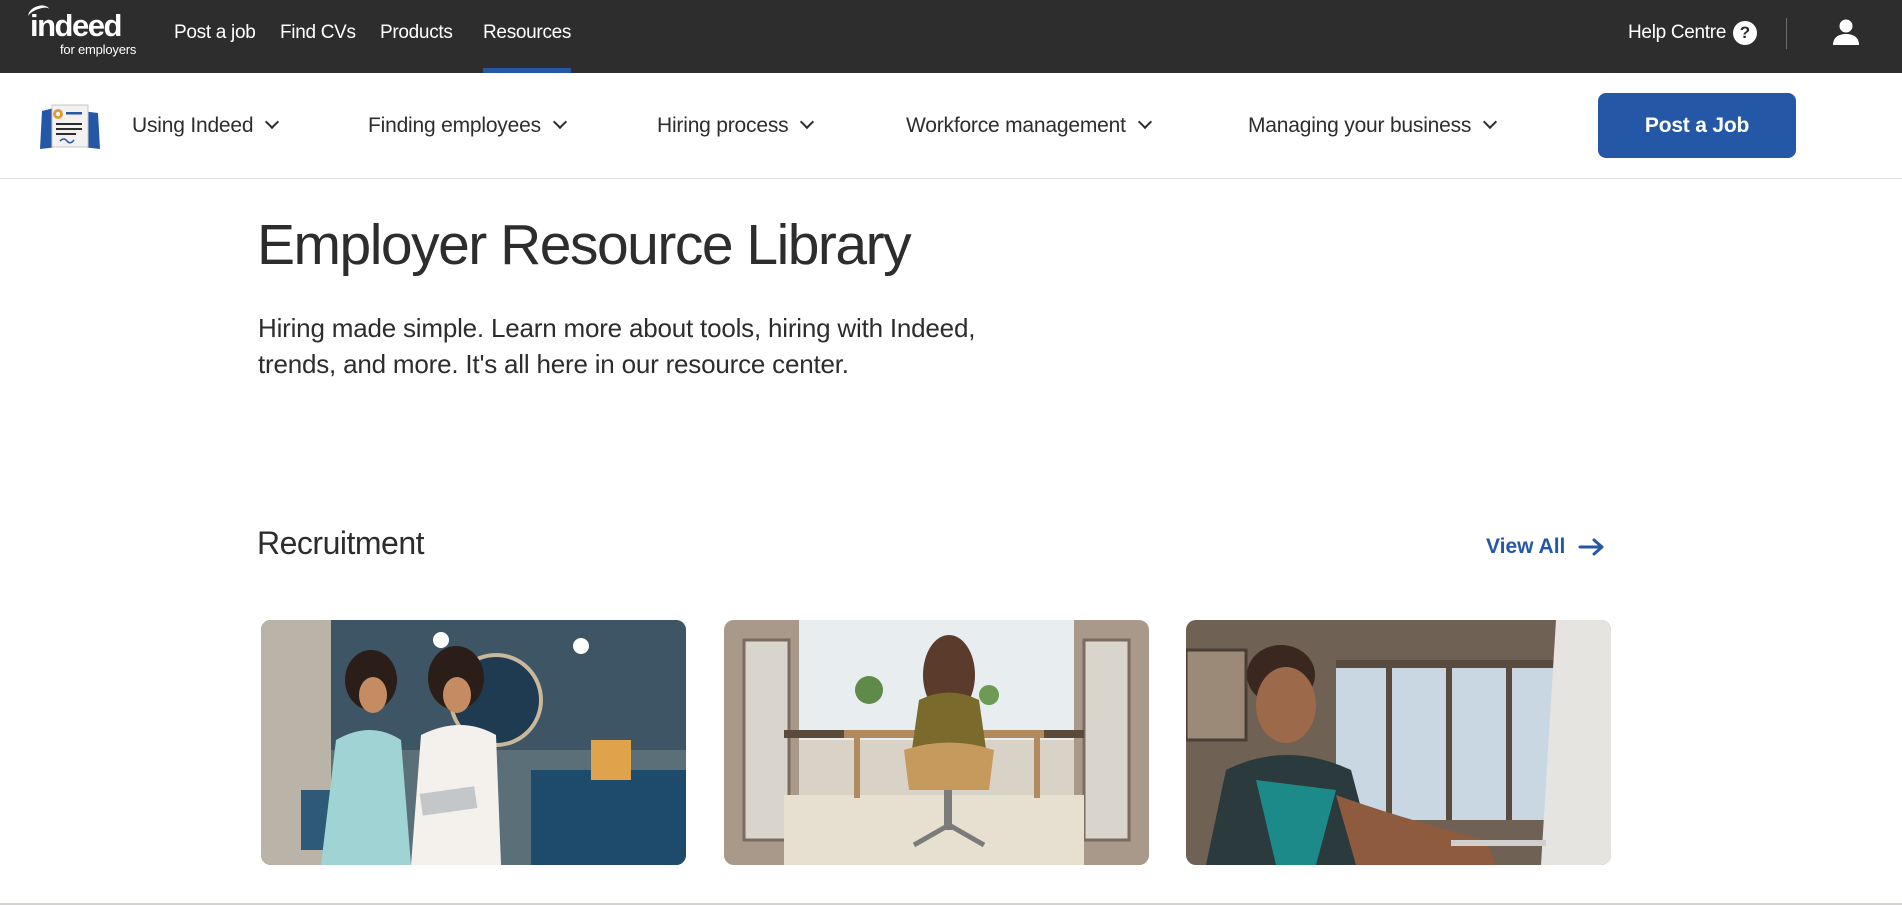 This screenshot has height=905, width=1902. I want to click on nav-using-indeed: Using Indeed, so click(206, 126).